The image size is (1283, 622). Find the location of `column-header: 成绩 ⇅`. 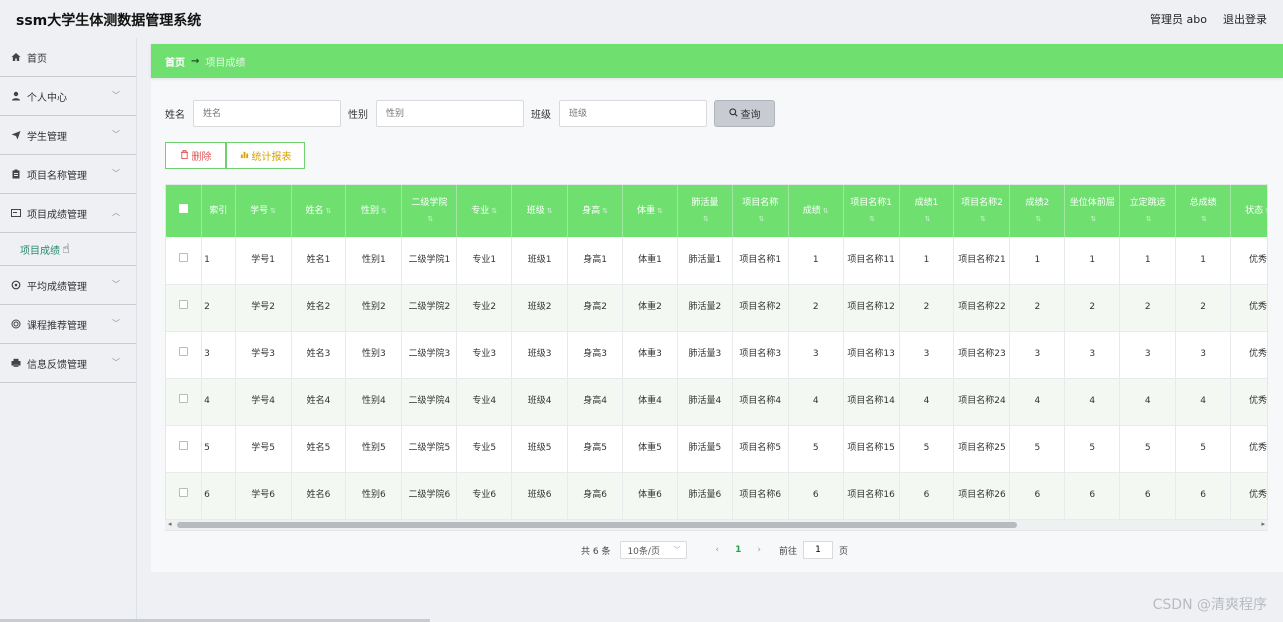

column-header: 成绩 ⇅ is located at coordinates (816, 211).